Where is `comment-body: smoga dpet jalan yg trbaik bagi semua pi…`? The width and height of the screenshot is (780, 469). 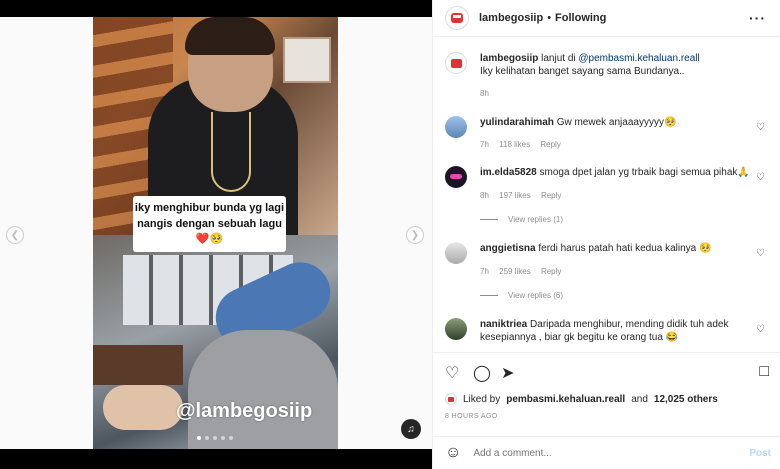 comment-body: smoga dpet jalan yg trbaik bagi semua pi… is located at coordinates (644, 172).